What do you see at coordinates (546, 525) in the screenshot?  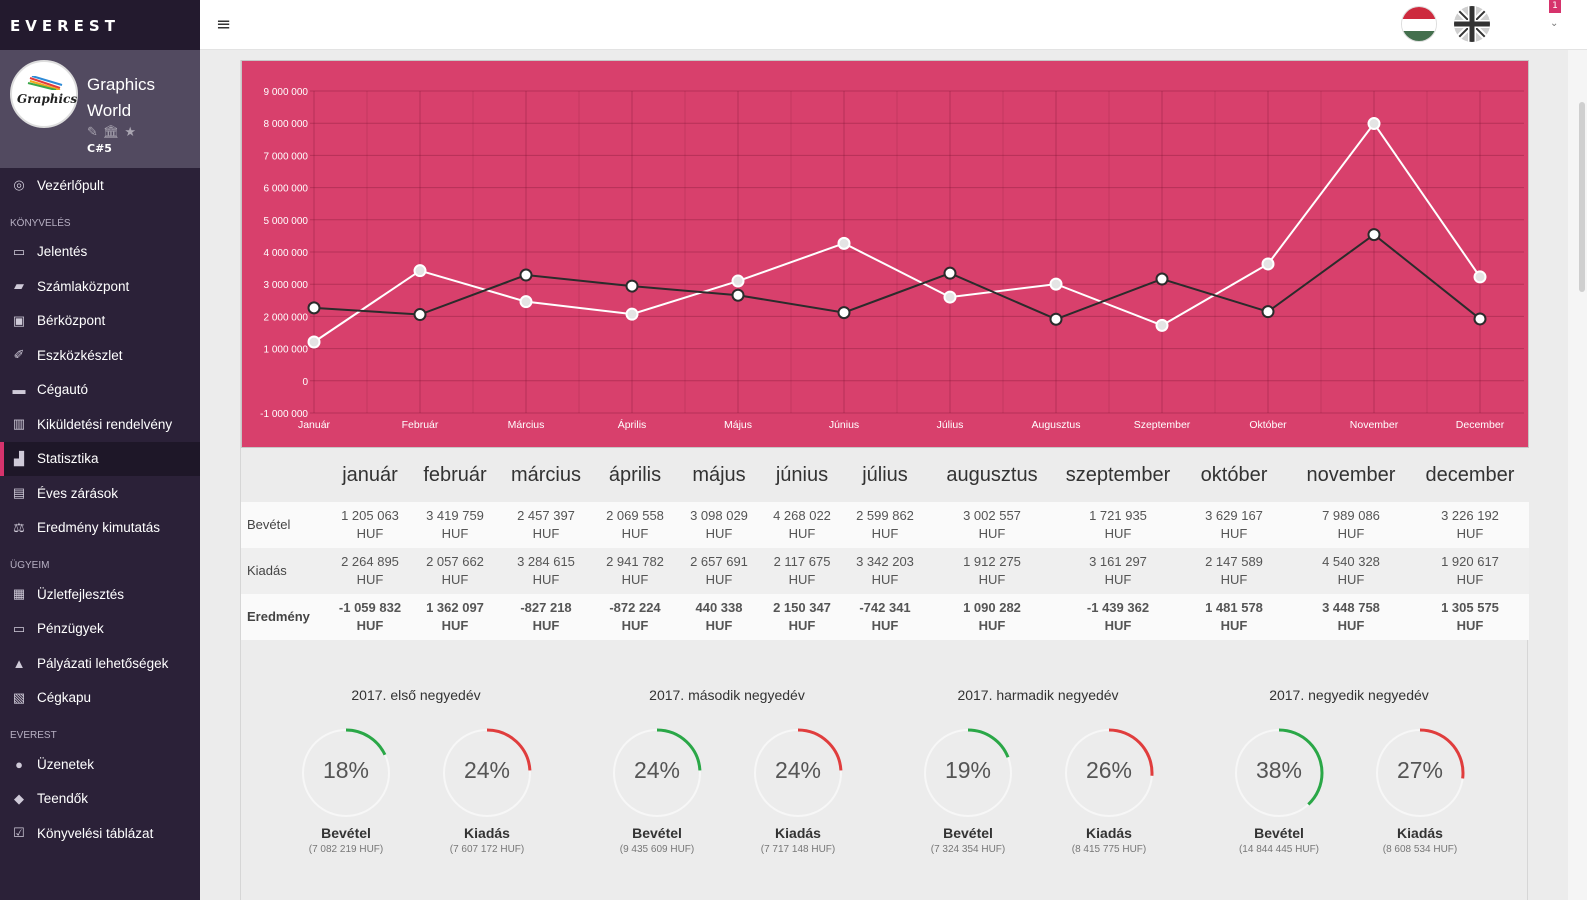 I see `table-cell: 2 457 397 HUF` at bounding box center [546, 525].